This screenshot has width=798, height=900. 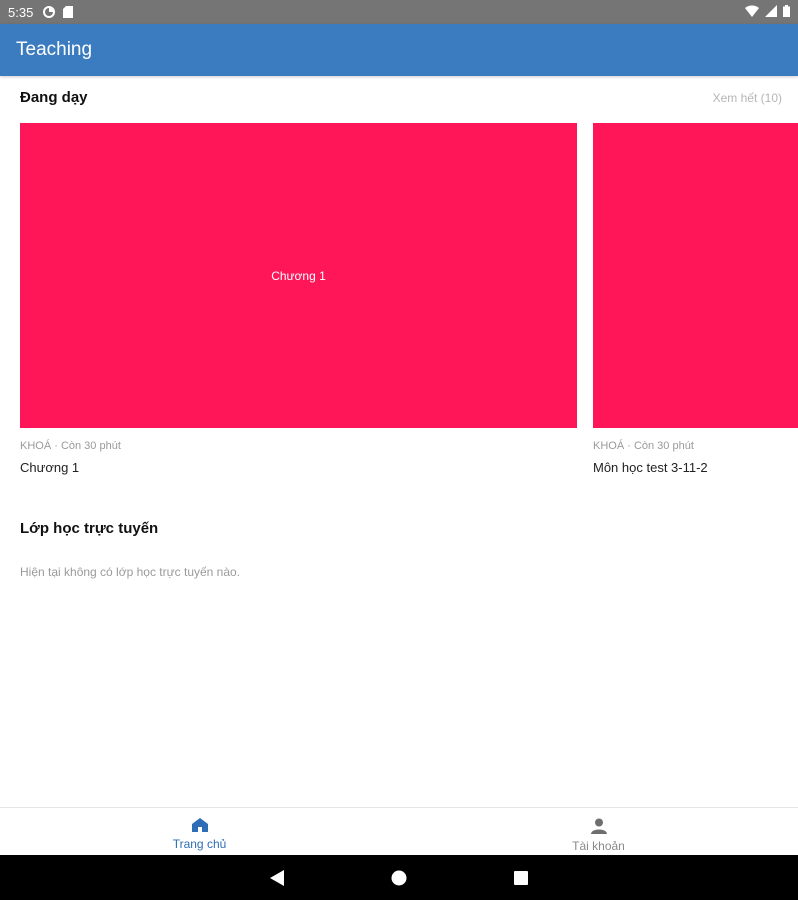 I want to click on home-circle-icon, so click(x=399, y=877).